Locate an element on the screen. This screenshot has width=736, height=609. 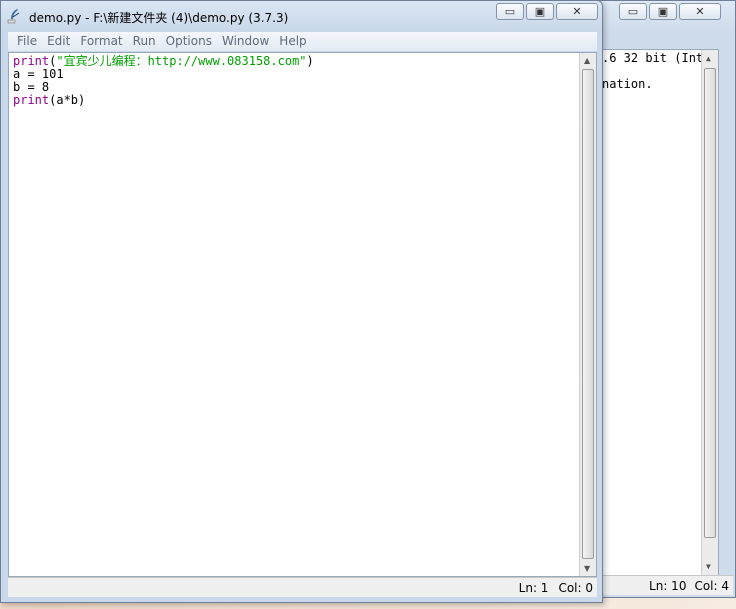
editor-statusbar: Ln: 1 Col: 0 is located at coordinates (302, 587).